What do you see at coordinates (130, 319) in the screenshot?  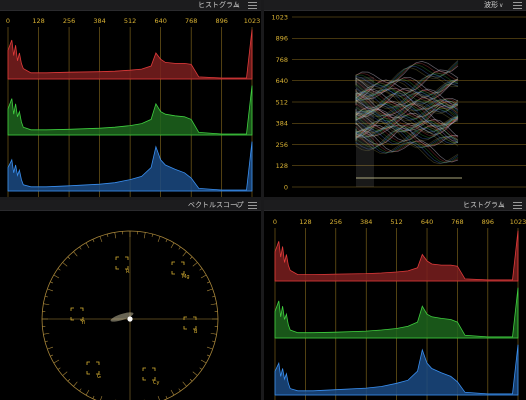 I see `signal-center` at bounding box center [130, 319].